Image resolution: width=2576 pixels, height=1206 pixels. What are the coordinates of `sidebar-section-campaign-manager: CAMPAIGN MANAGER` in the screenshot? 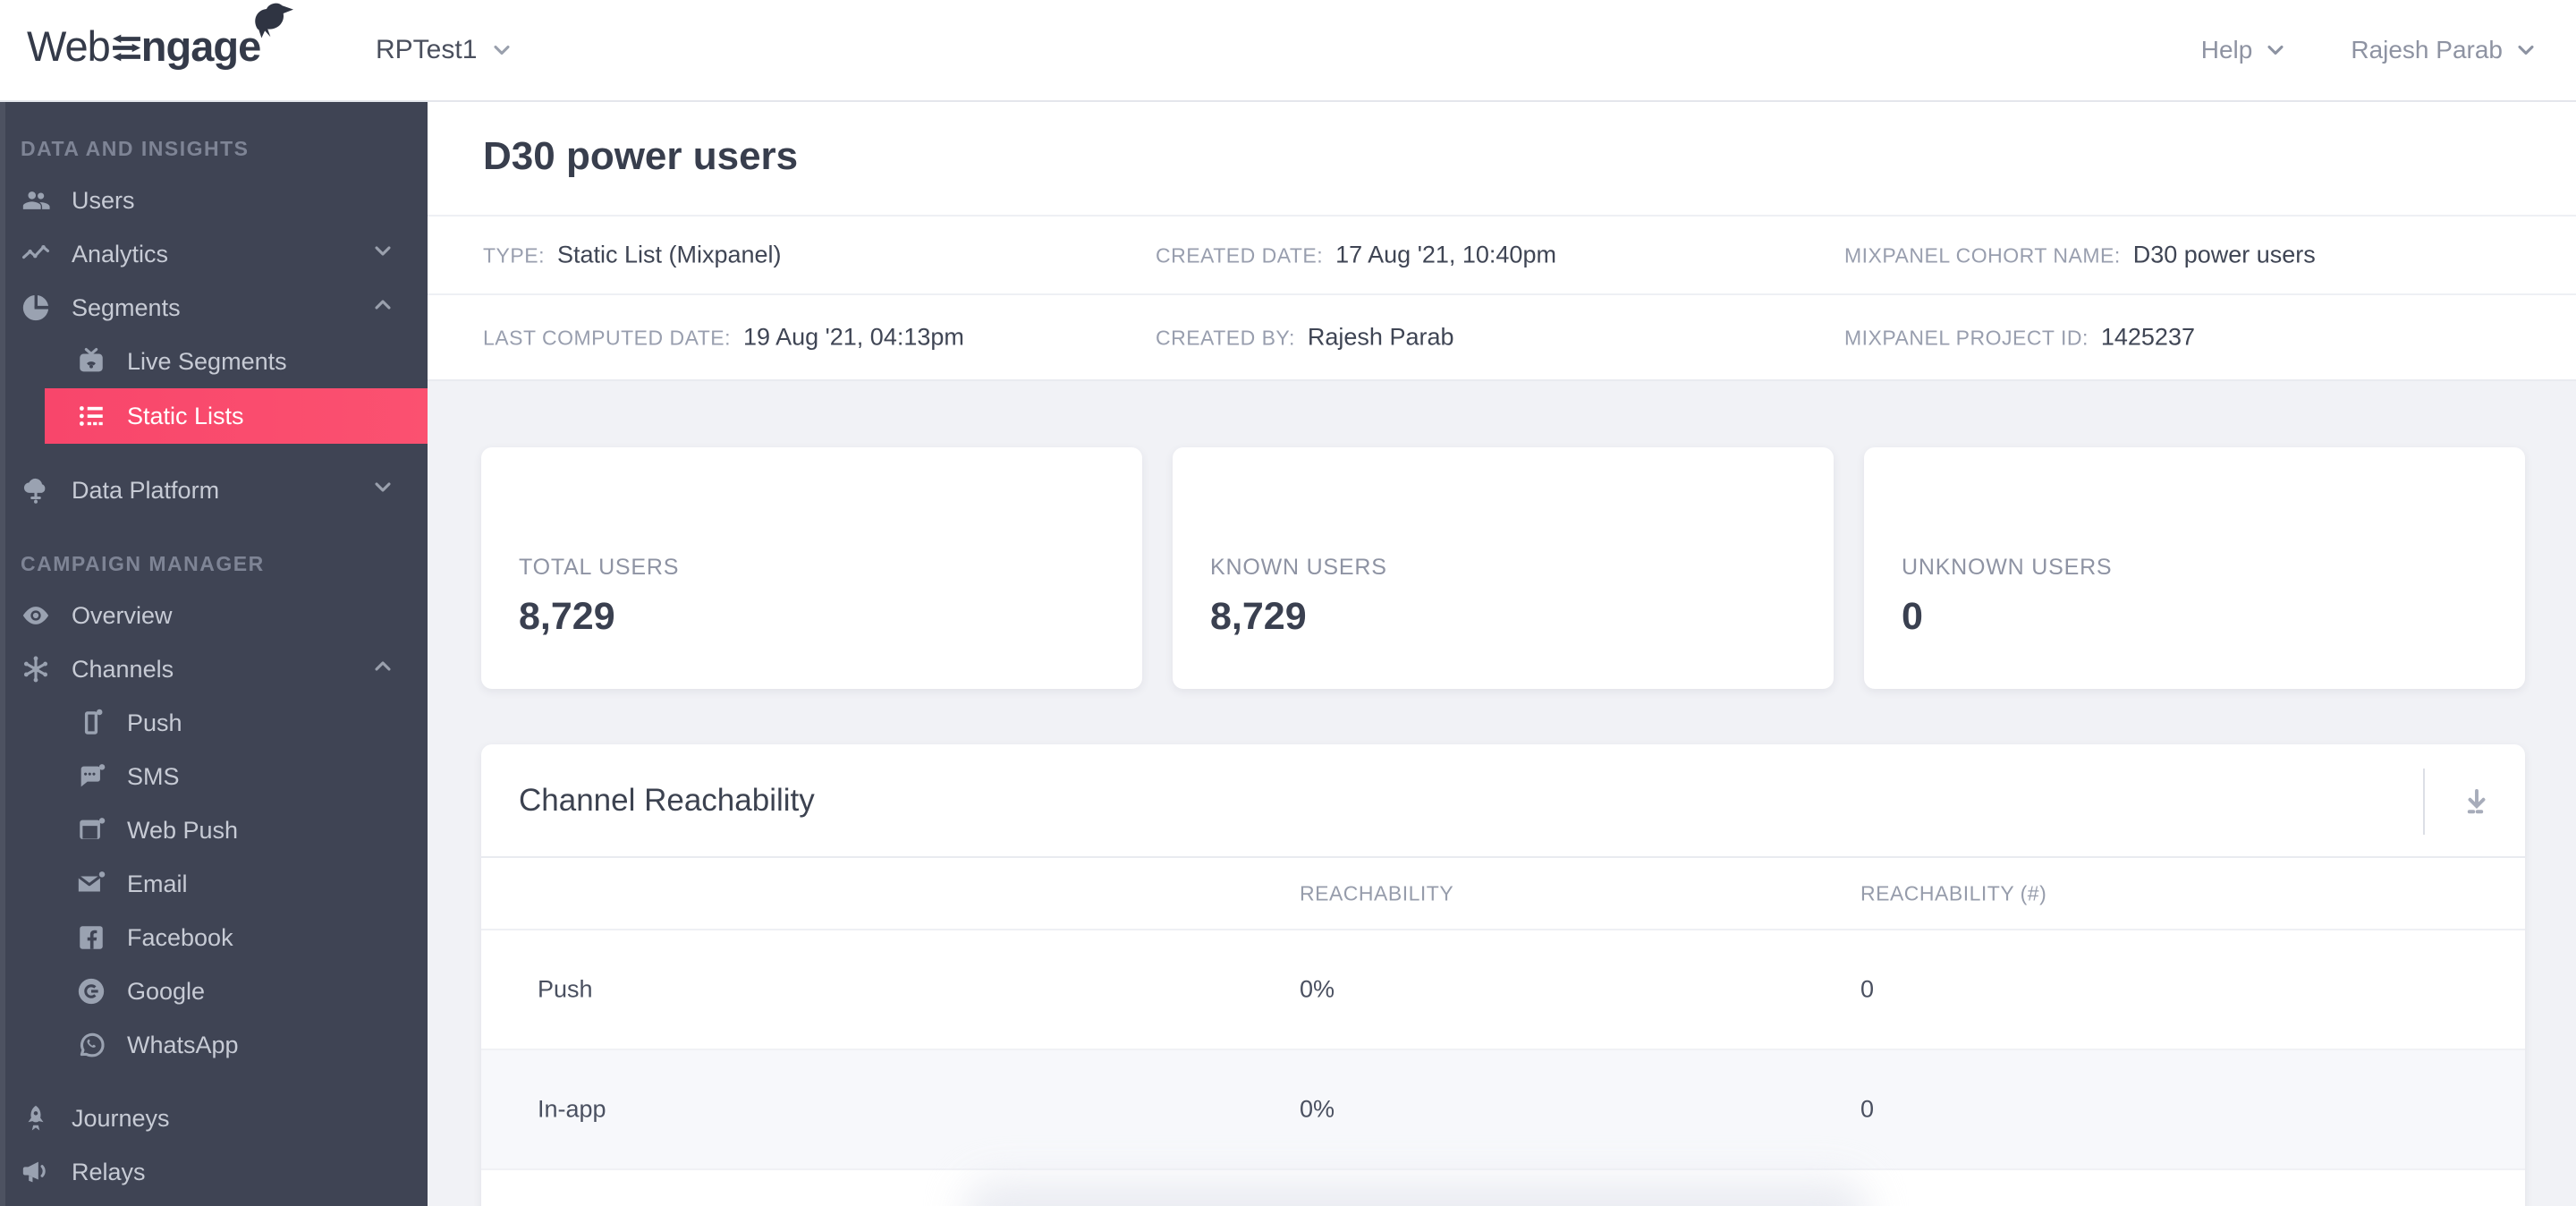 It's located at (143, 563).